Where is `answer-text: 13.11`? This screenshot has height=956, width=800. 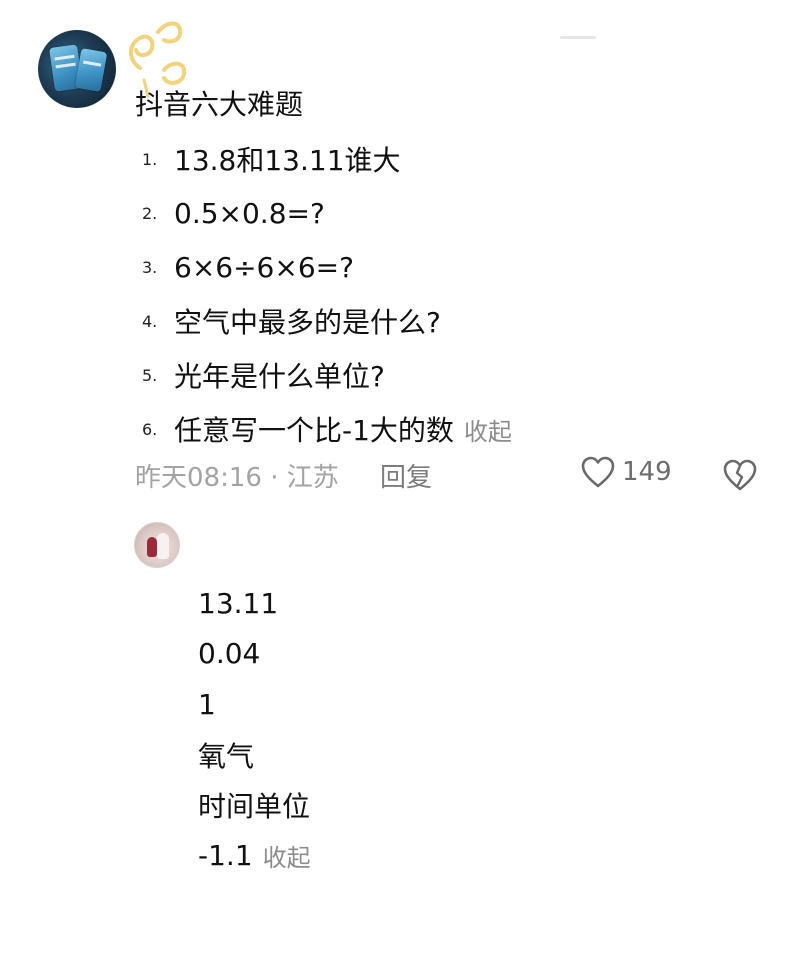 answer-text: 13.11 is located at coordinates (238, 603).